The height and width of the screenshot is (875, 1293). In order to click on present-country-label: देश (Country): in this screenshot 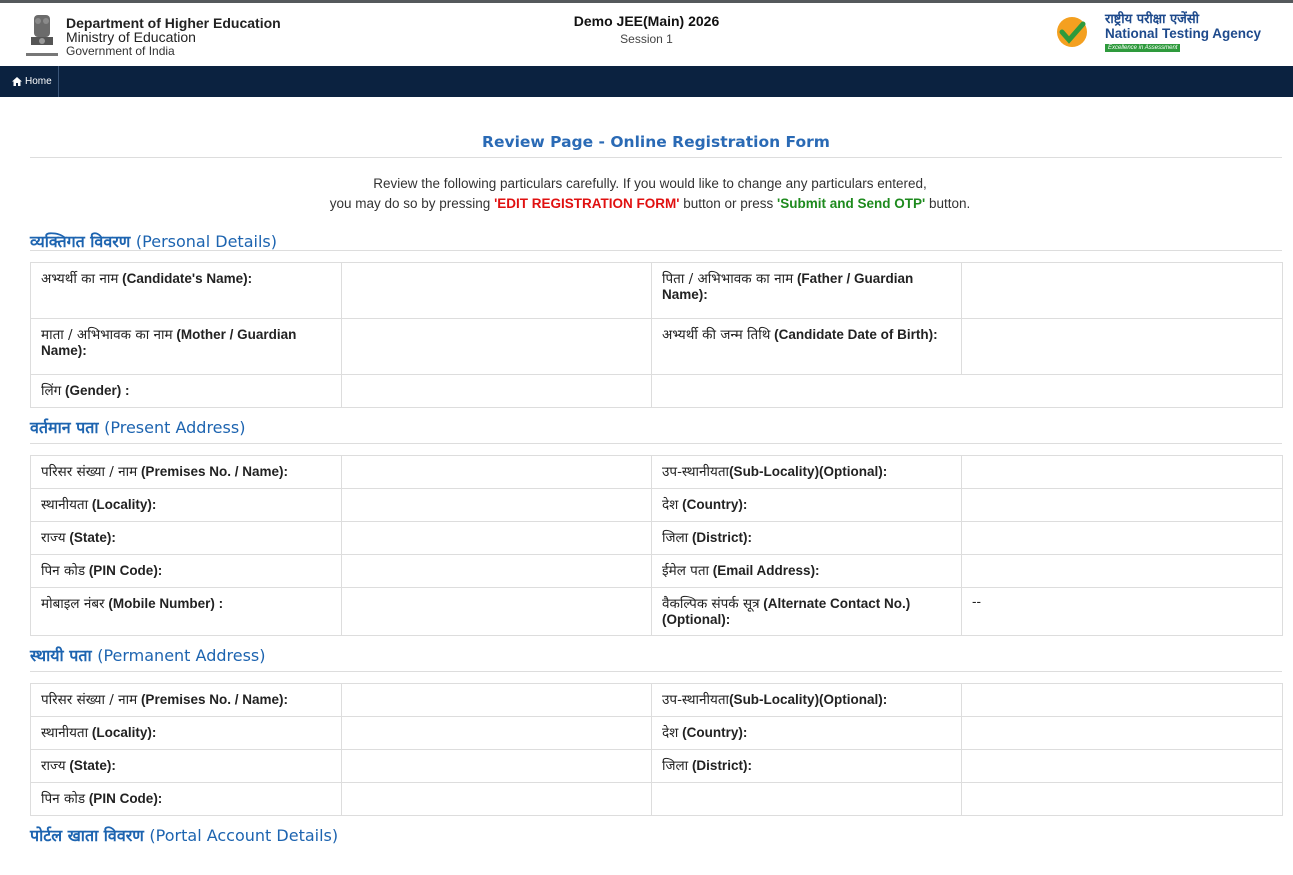, I will do `click(806, 505)`.